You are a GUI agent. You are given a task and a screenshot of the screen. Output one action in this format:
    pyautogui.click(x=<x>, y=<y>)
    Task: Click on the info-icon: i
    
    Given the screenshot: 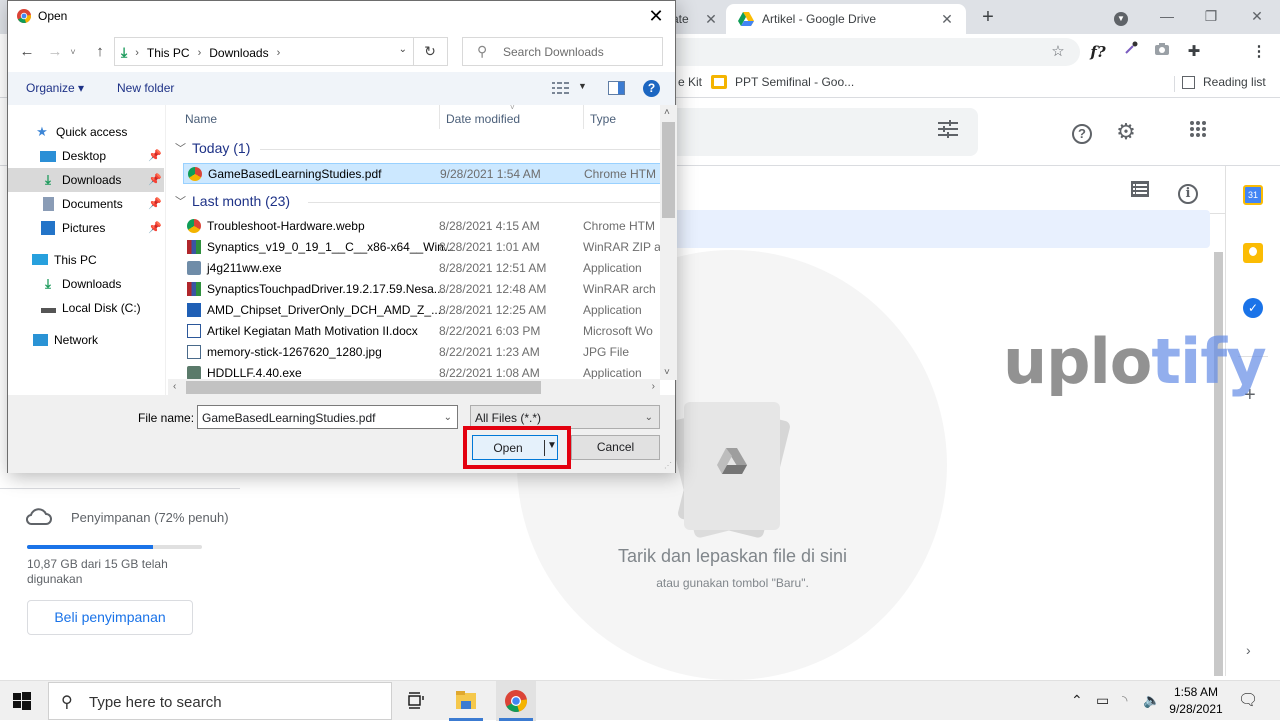 What is the action you would take?
    pyautogui.click(x=1188, y=191)
    